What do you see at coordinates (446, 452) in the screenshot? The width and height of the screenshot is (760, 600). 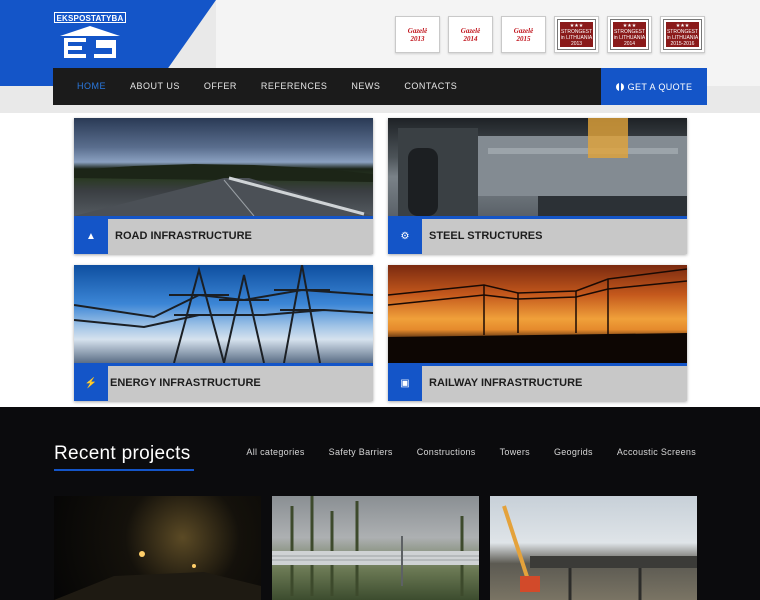 I see `filter-constructions: Constructions` at bounding box center [446, 452].